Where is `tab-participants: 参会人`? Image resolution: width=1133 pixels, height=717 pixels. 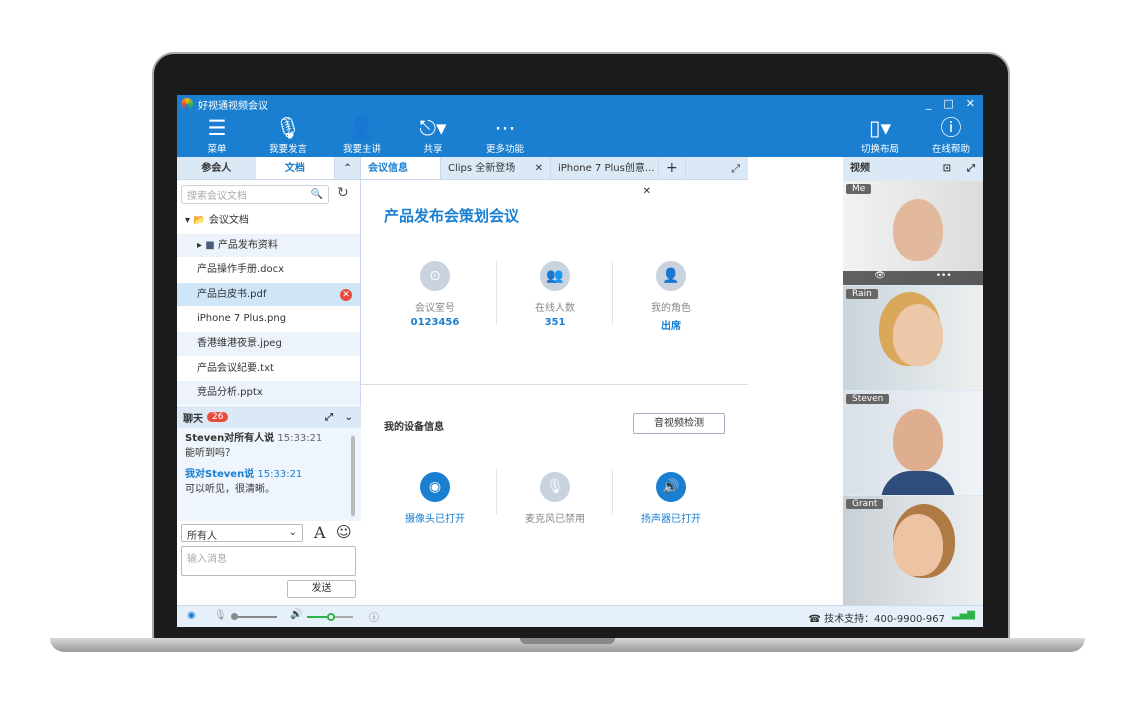
tab-participants: 参会人 is located at coordinates (216, 168).